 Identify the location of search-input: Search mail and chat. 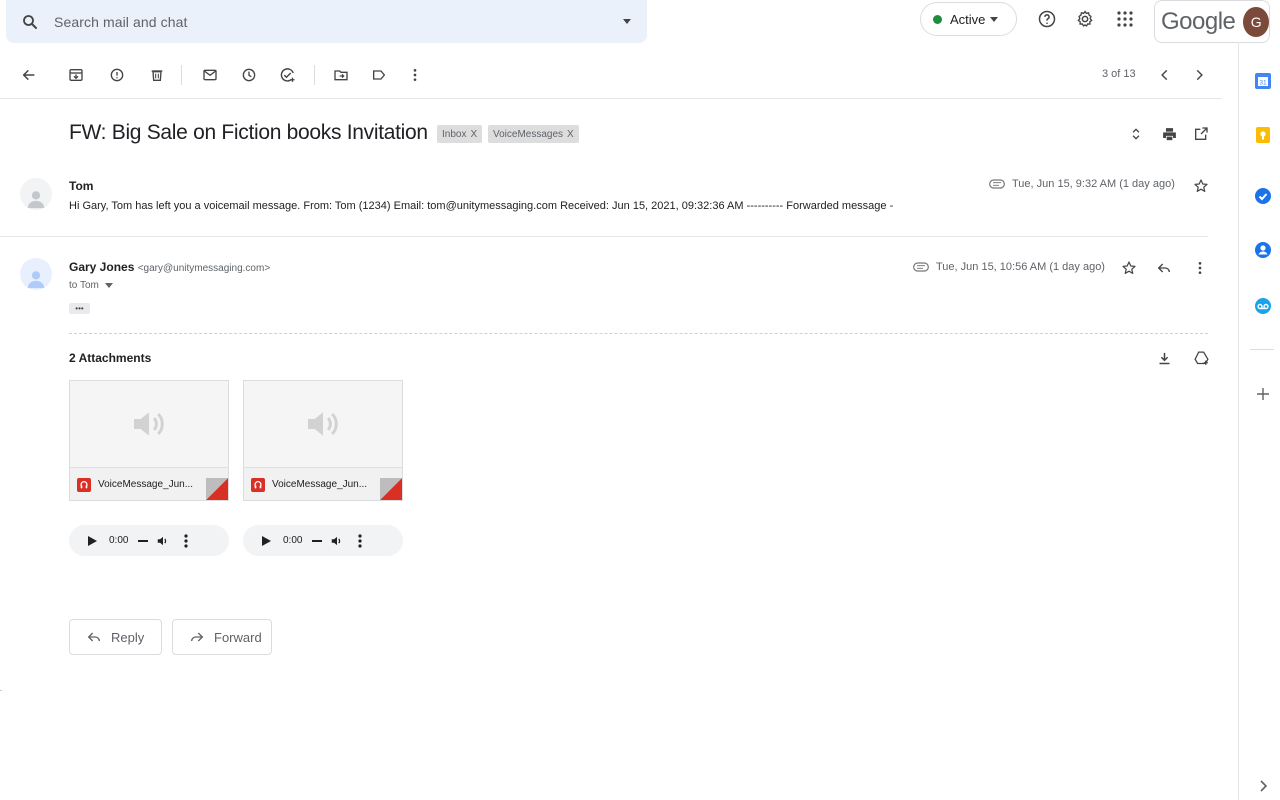
(330, 22).